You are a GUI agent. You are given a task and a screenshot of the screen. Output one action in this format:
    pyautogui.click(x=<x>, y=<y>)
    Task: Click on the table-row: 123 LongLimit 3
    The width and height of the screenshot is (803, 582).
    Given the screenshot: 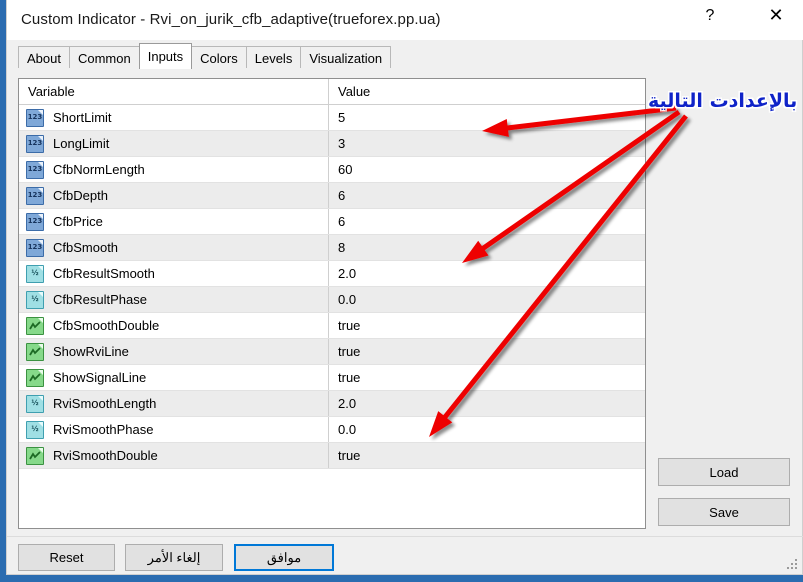 What is the action you would take?
    pyautogui.click(x=332, y=144)
    